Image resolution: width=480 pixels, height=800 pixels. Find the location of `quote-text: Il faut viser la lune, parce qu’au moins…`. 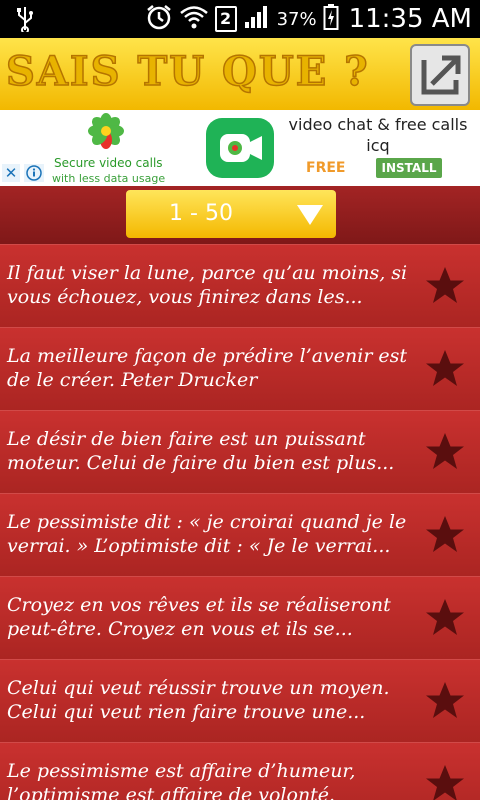

quote-text: Il faut viser la lune, parce qu’au moins… is located at coordinates (207, 285).